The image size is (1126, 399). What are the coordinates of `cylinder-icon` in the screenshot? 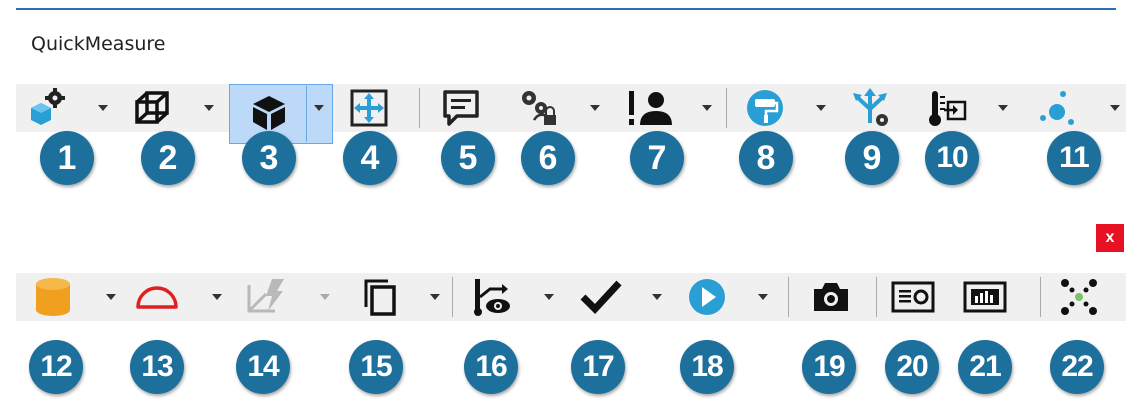 It's located at (53, 297).